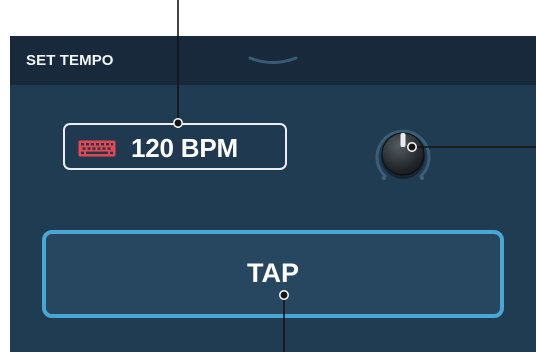 This screenshot has width=536, height=352. Describe the element at coordinates (184, 148) in the screenshot. I see `tempo-value: 120 BPM` at that location.